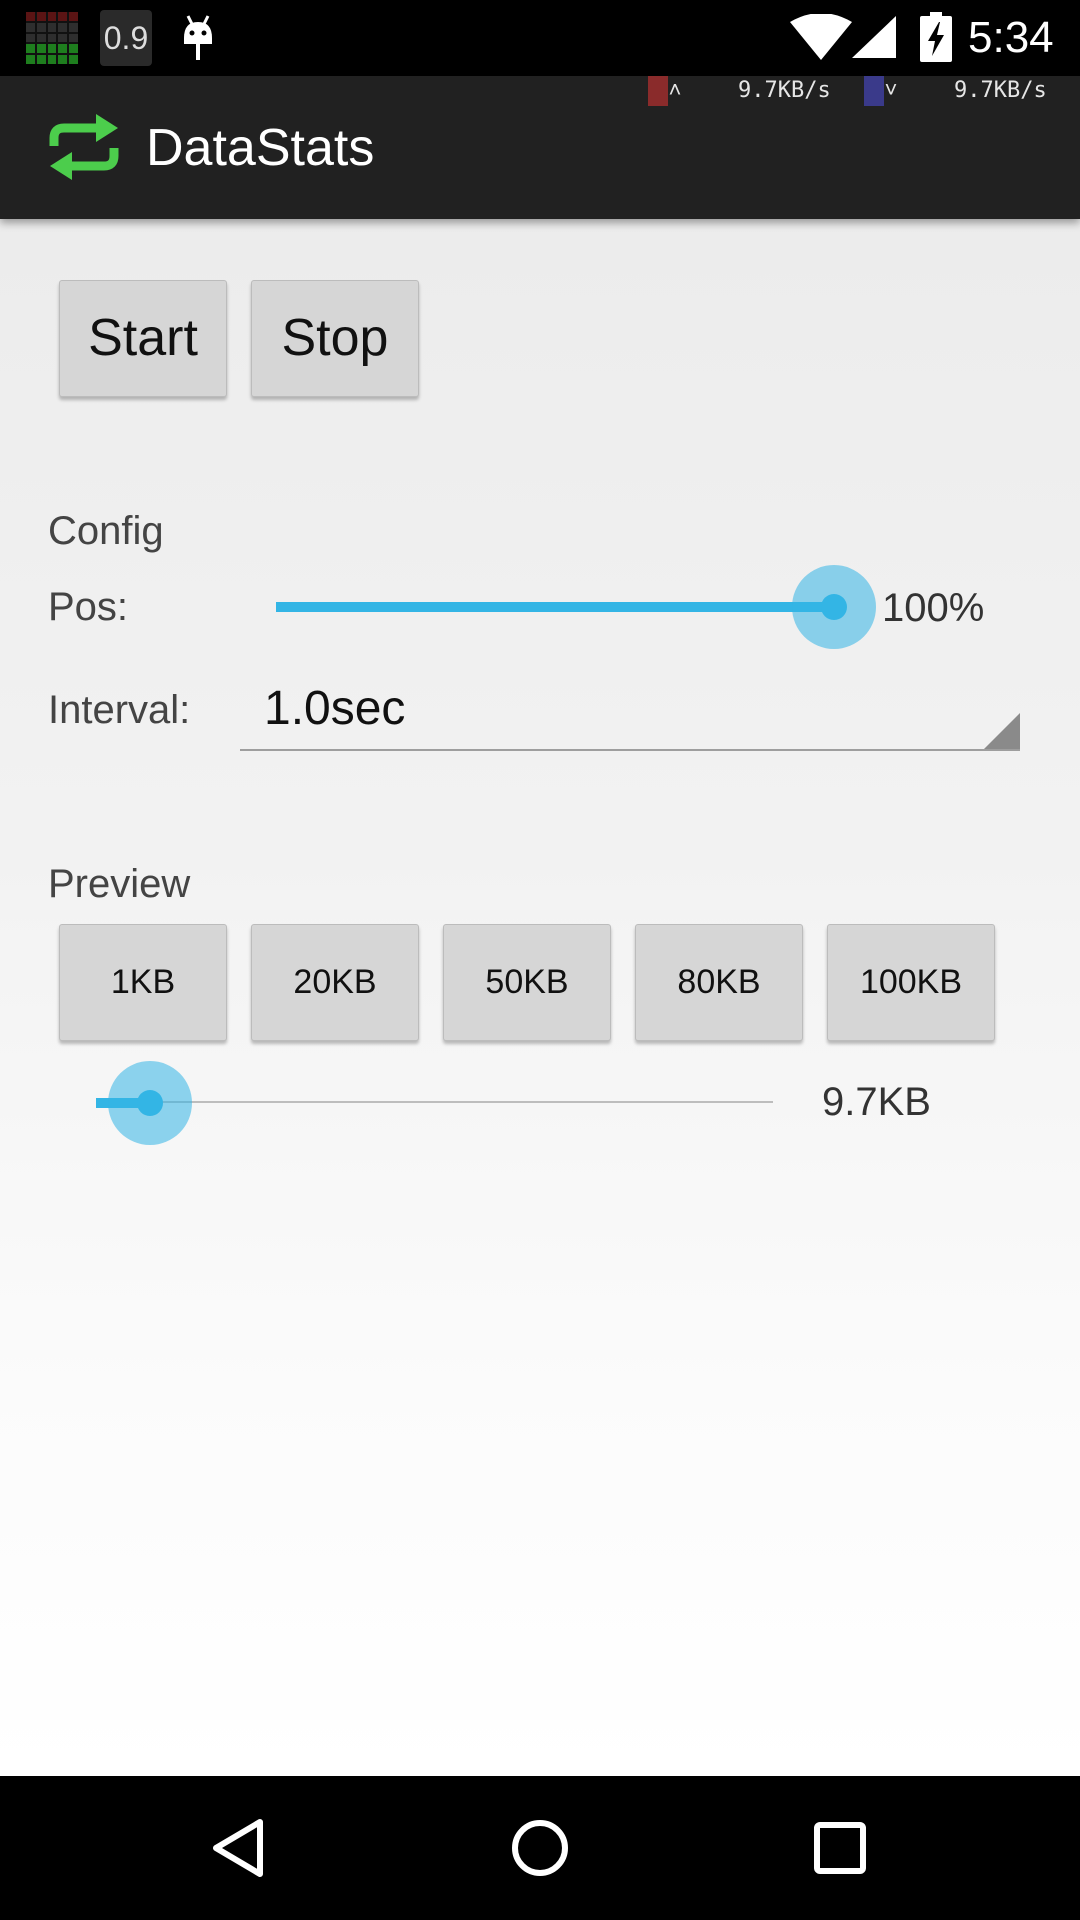 This screenshot has height=1920, width=1080. What do you see at coordinates (143, 338) in the screenshot?
I see `start-button: Start` at bounding box center [143, 338].